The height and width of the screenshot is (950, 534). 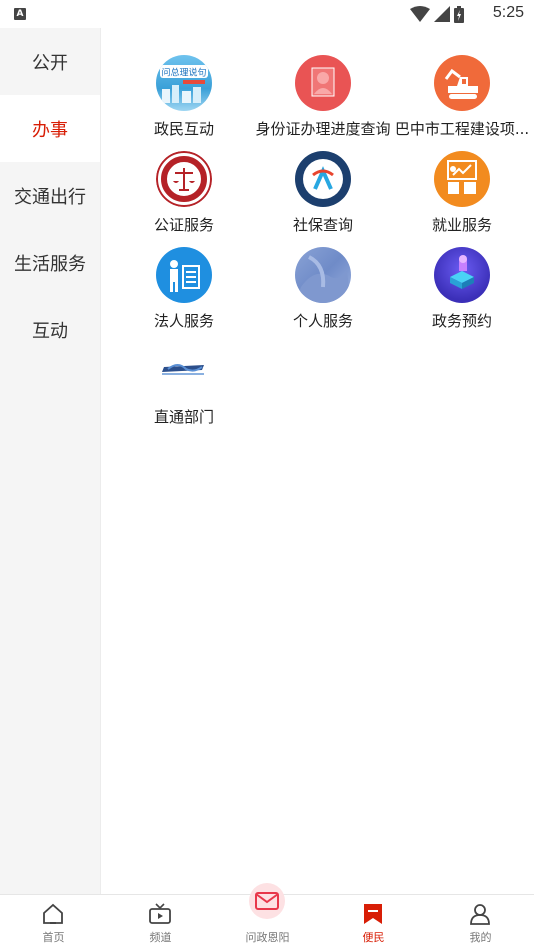 What do you see at coordinates (184, 275) in the screenshot?
I see `legal-person-icon` at bounding box center [184, 275].